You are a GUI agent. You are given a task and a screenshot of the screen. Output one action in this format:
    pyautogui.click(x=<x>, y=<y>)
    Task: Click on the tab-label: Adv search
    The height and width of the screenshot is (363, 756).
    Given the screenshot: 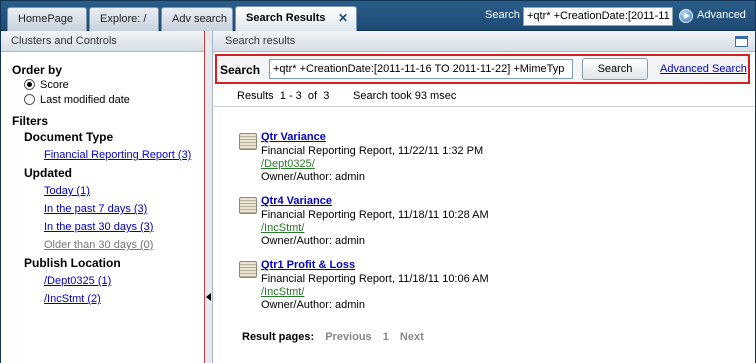 What is the action you would take?
    pyautogui.click(x=200, y=19)
    